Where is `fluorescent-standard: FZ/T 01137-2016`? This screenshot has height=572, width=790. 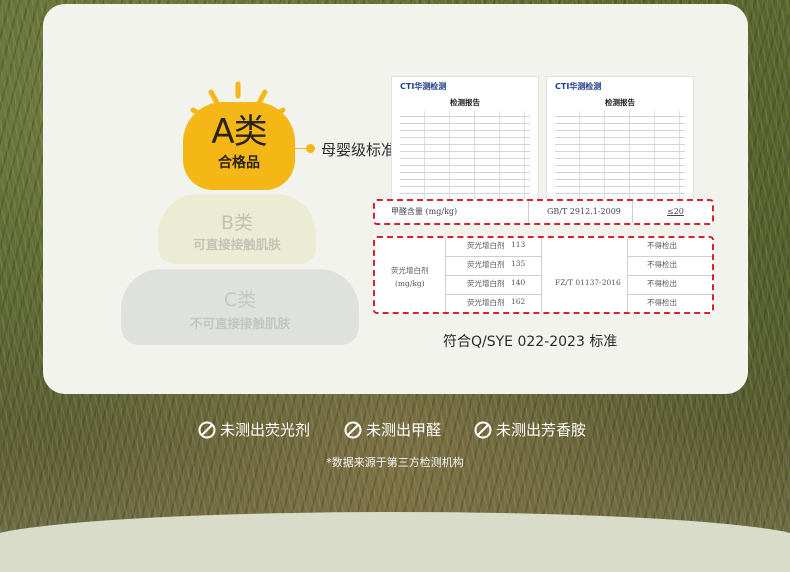 fluorescent-standard: FZ/T 01137-2016 is located at coordinates (588, 282).